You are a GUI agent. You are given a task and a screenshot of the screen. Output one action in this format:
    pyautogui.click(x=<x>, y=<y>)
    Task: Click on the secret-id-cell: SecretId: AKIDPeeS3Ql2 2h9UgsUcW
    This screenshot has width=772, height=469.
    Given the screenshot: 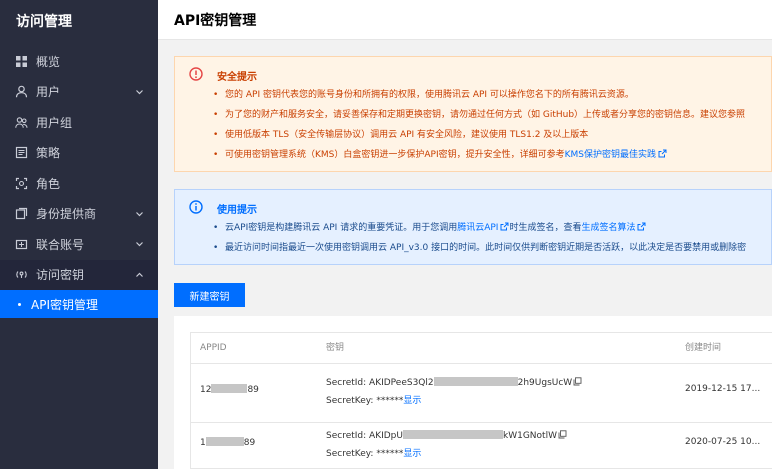 What is the action you would take?
    pyautogui.click(x=454, y=382)
    